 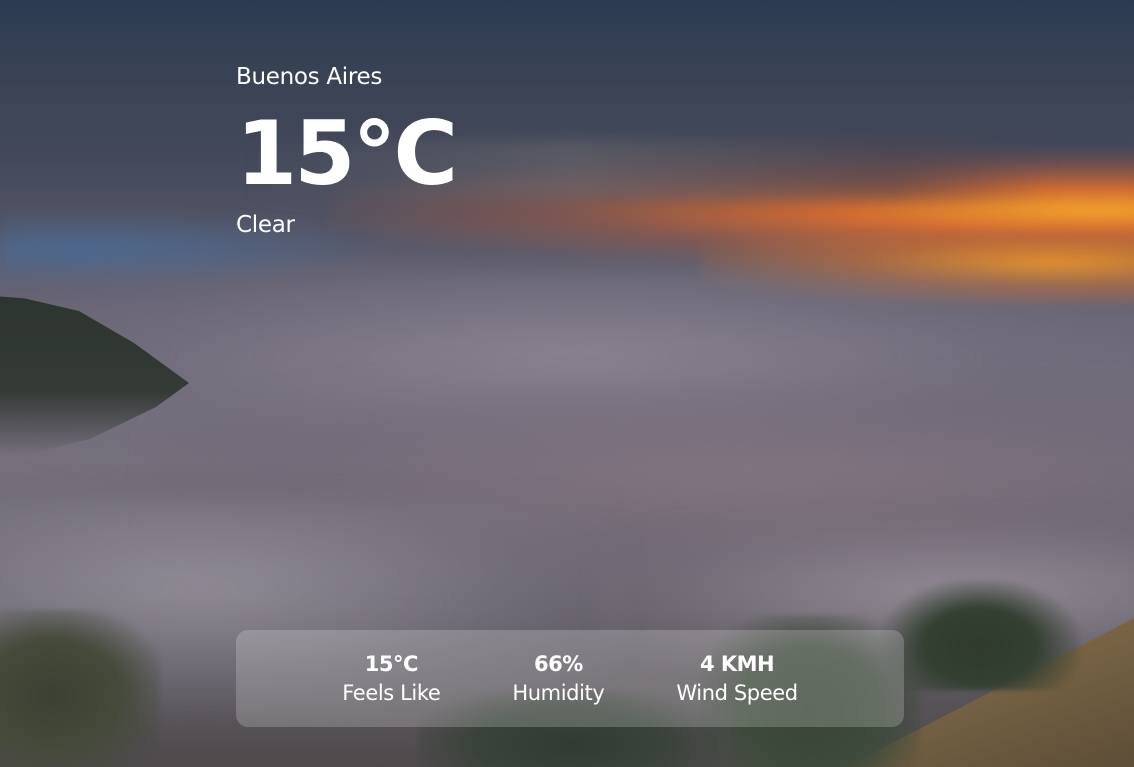 What do you see at coordinates (391, 692) in the screenshot?
I see `feels-like-label: Feels Like` at bounding box center [391, 692].